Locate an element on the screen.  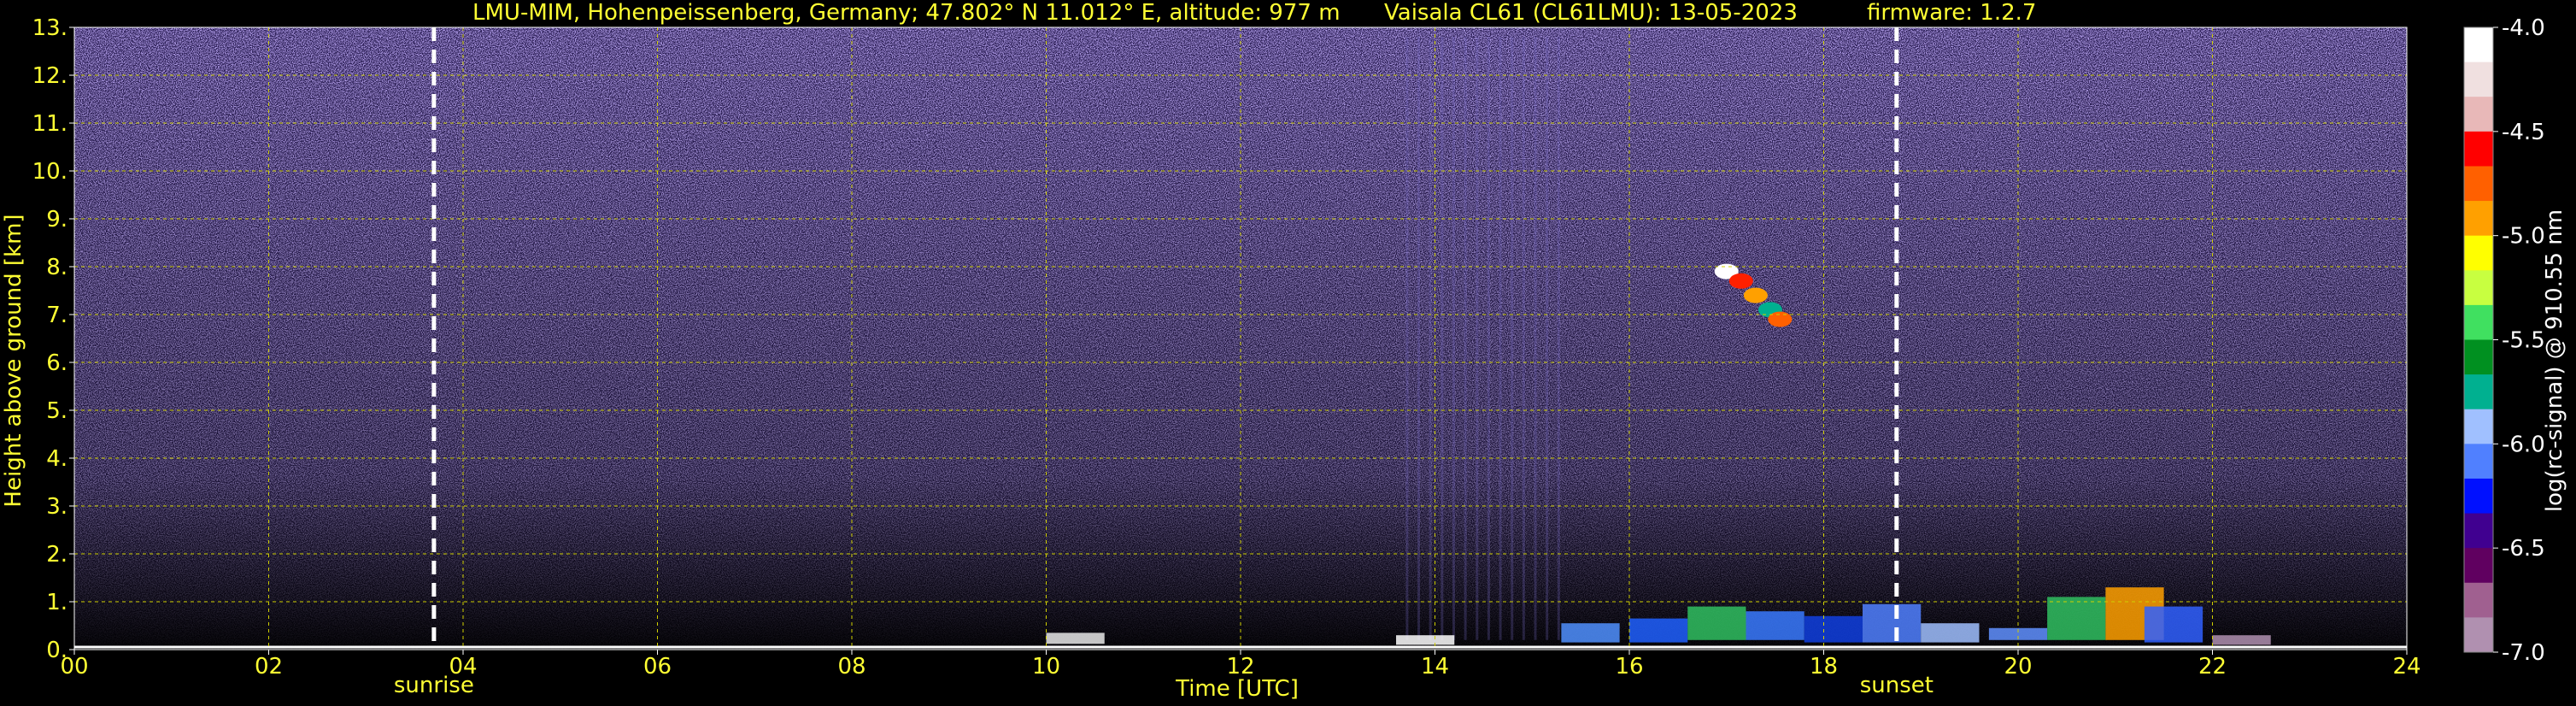
colorbar-tick-label: -5.5 is located at coordinates (2523, 341).